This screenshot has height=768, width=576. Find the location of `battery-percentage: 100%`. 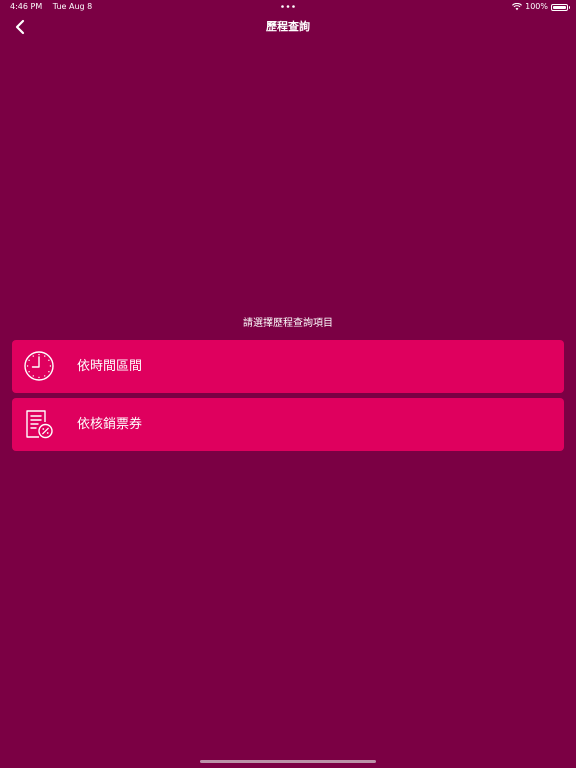

battery-percentage: 100% is located at coordinates (536, 6).